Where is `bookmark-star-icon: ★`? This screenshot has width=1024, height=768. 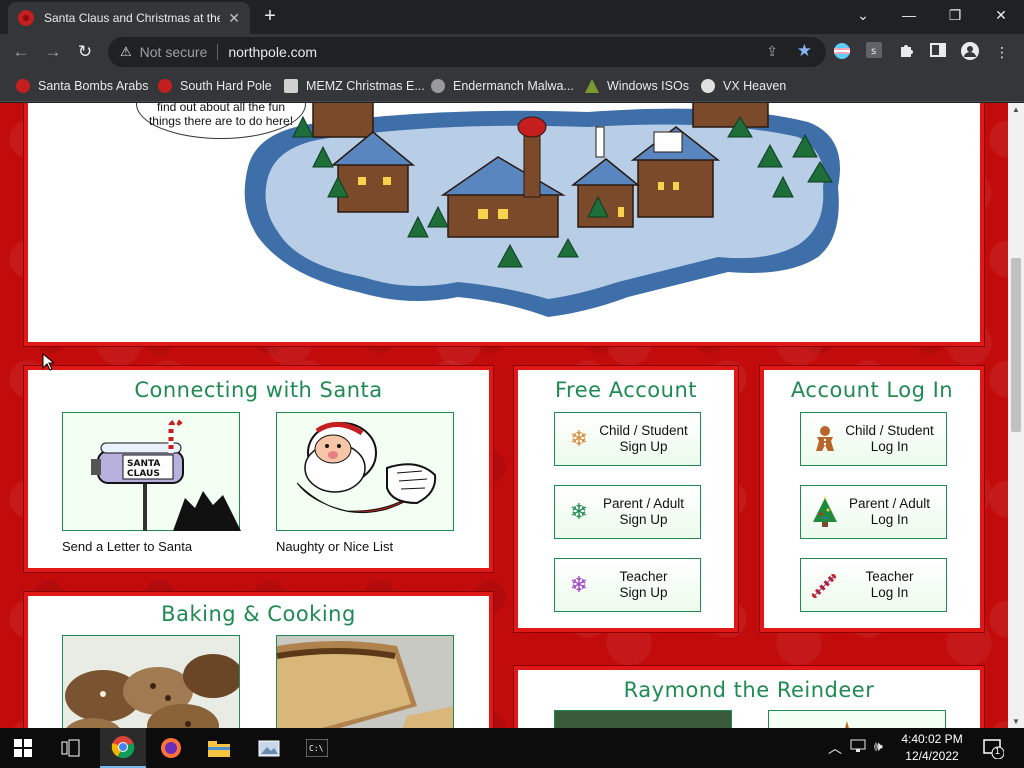
bookmark-star-icon: ★ is located at coordinates (804, 51).